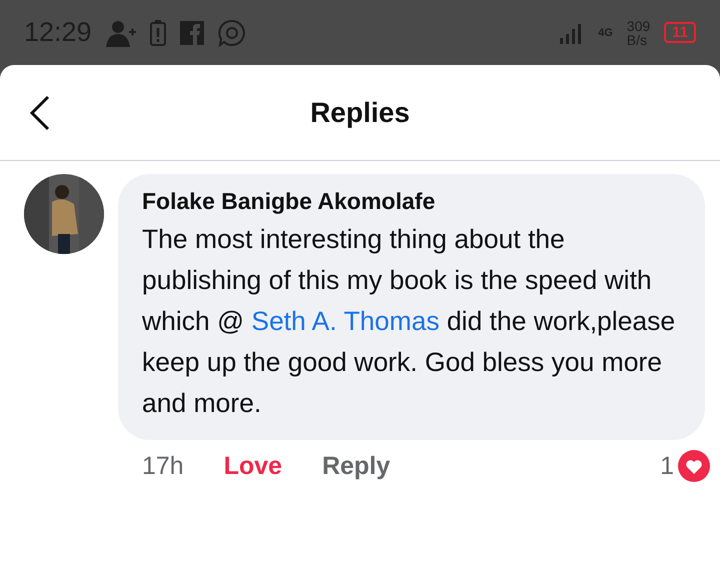  What do you see at coordinates (360, 112) in the screenshot?
I see `page-title: Replies` at bounding box center [360, 112].